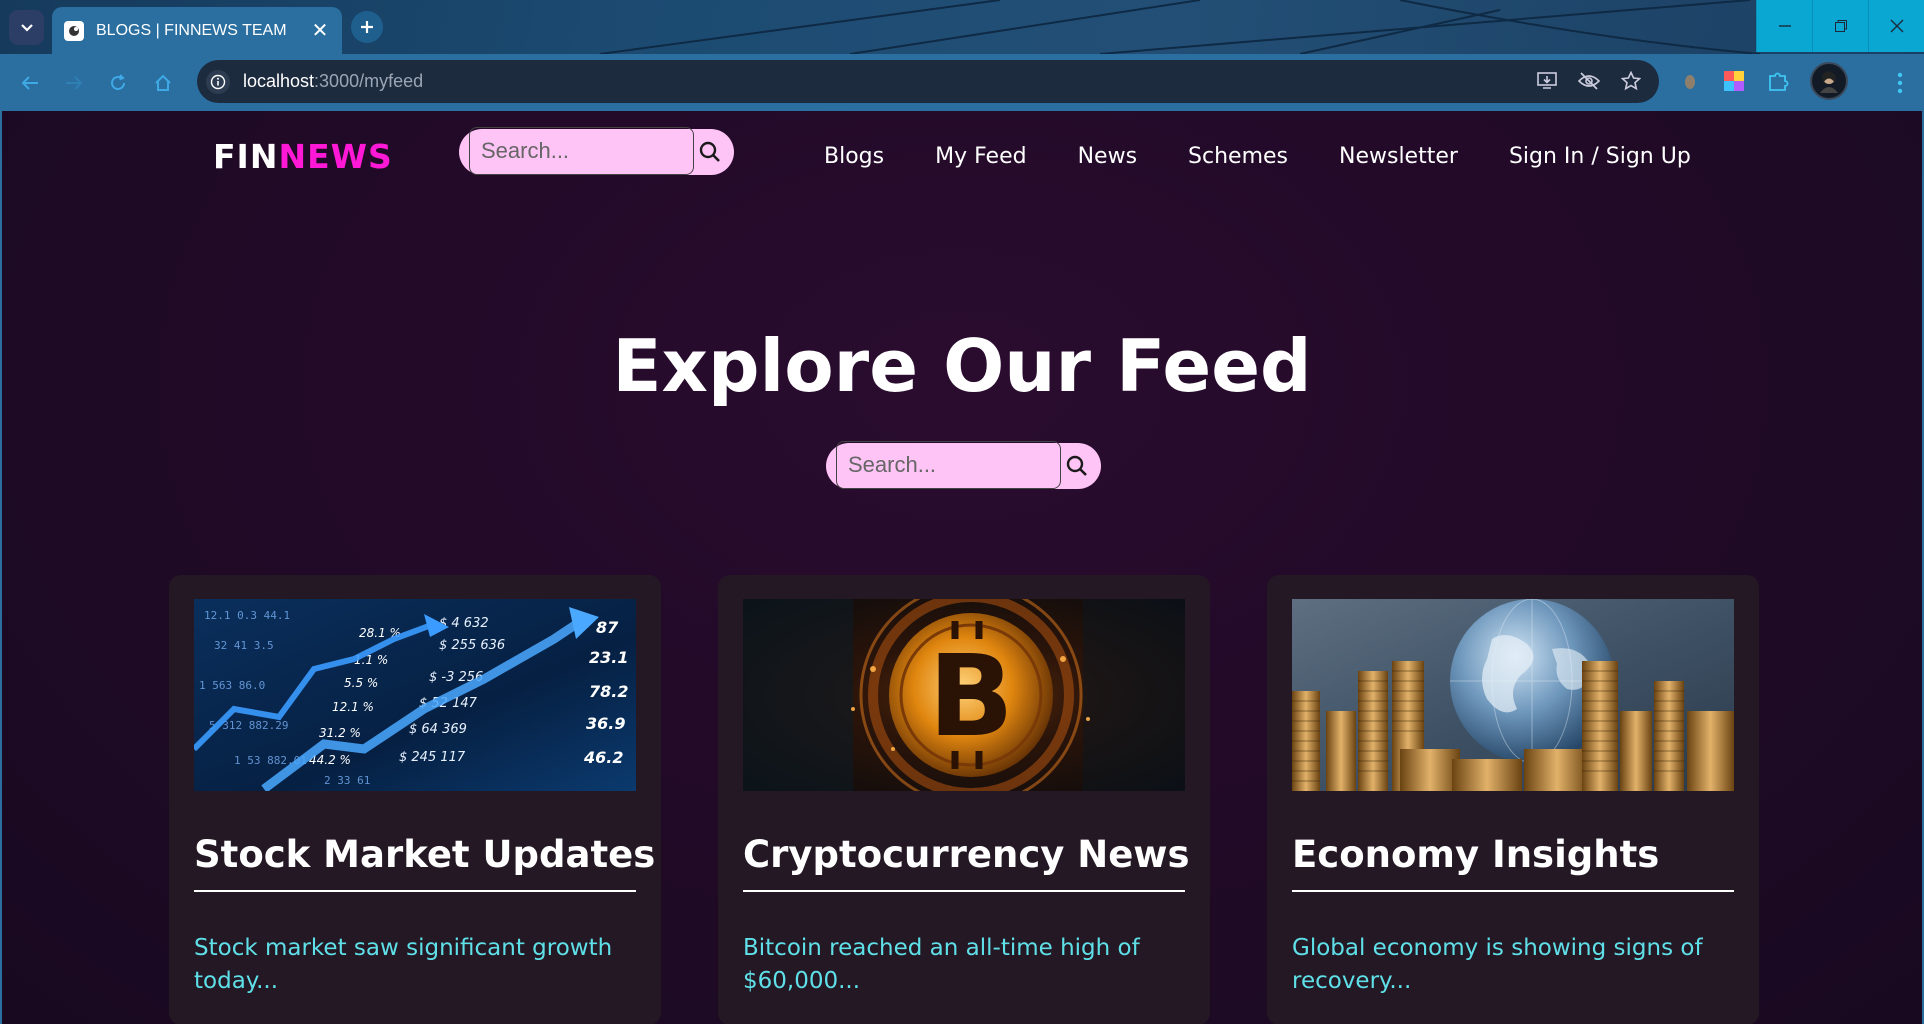 The width and height of the screenshot is (1924, 1024). I want to click on svg-text: 87, so click(607, 627).